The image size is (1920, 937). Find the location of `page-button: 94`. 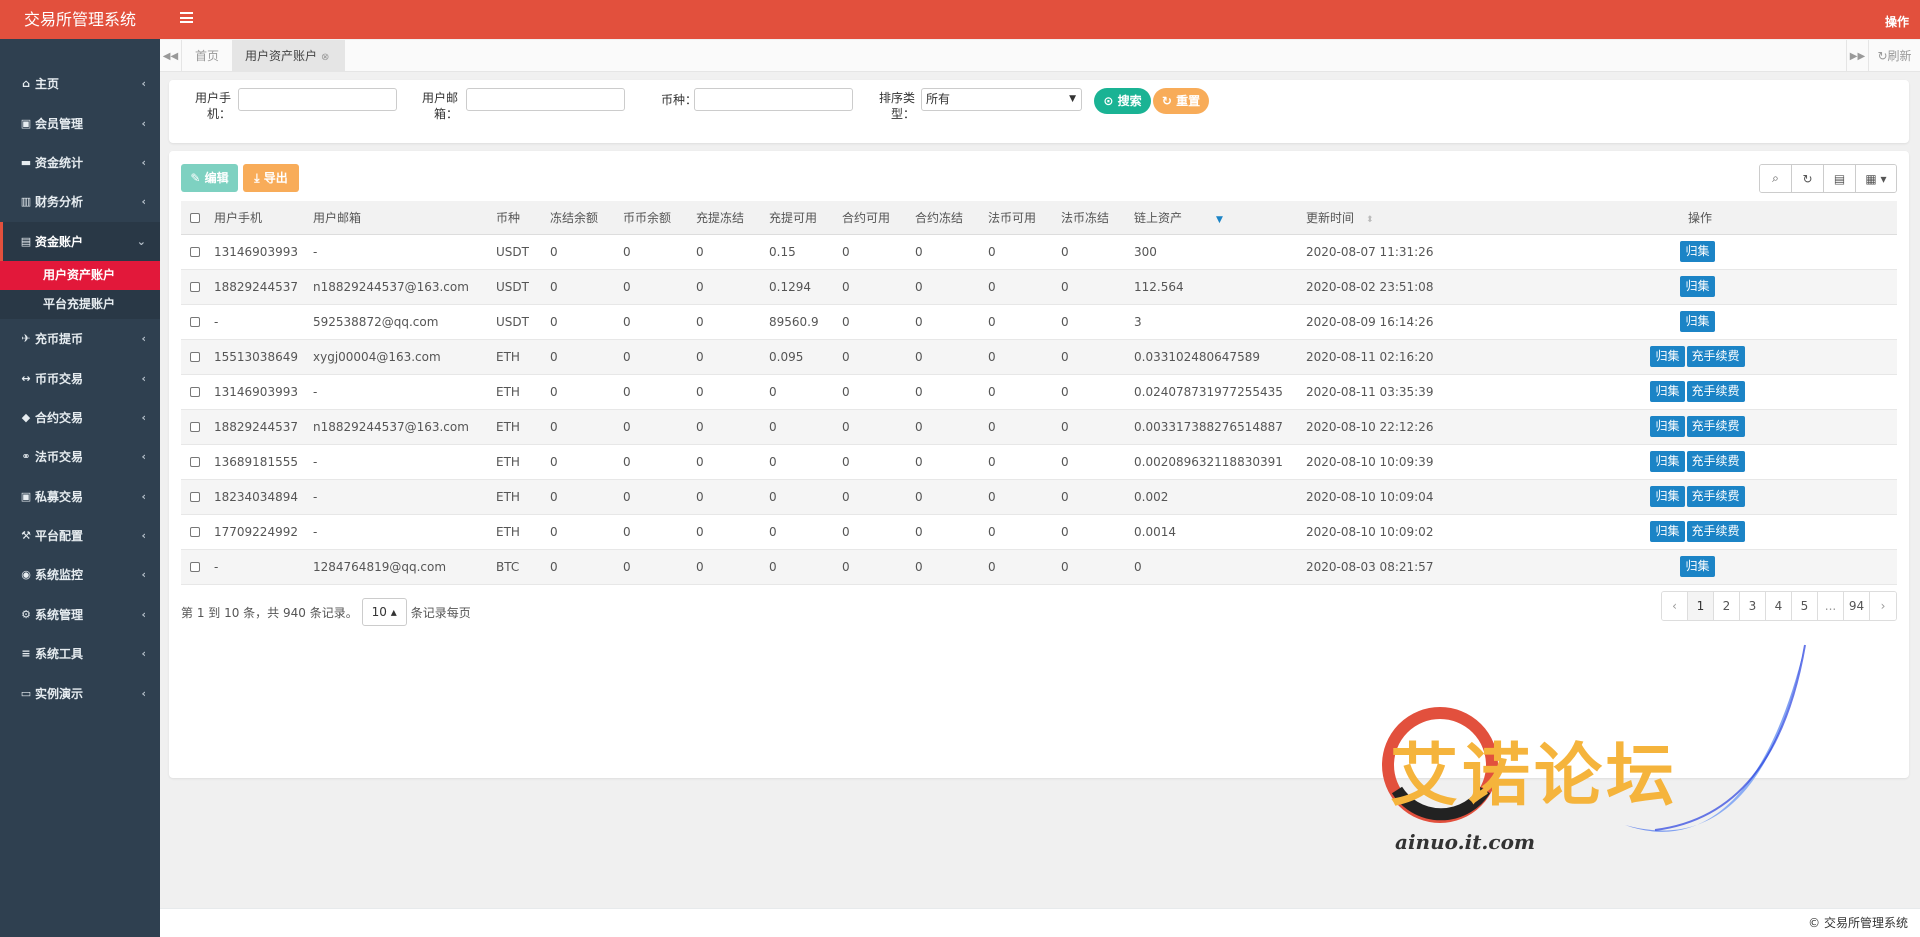

page-button: 94 is located at coordinates (1857, 606).